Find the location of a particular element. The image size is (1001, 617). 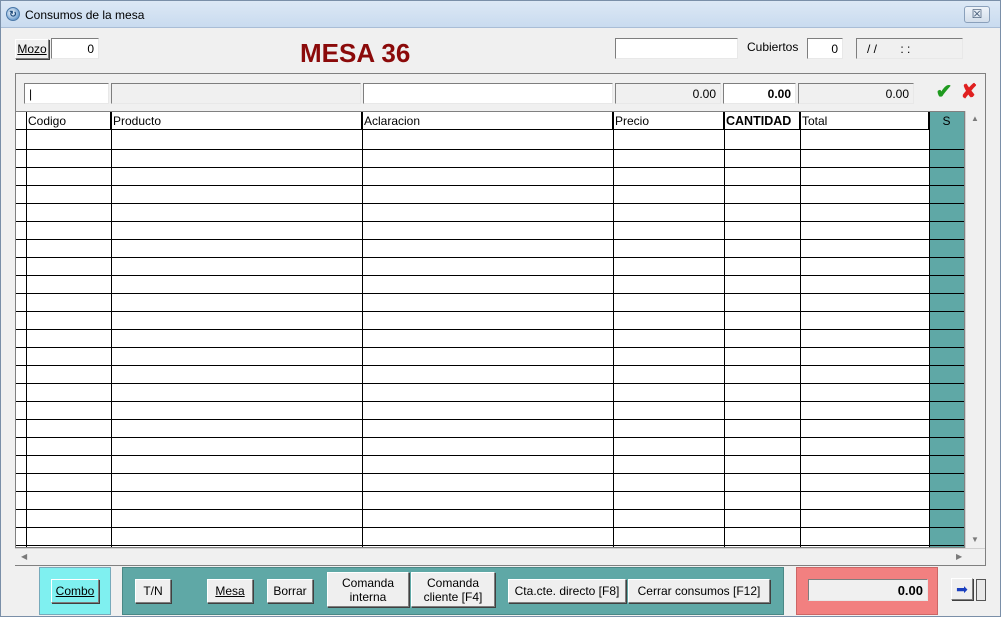

borrar-button: Borrar is located at coordinates (290, 591).